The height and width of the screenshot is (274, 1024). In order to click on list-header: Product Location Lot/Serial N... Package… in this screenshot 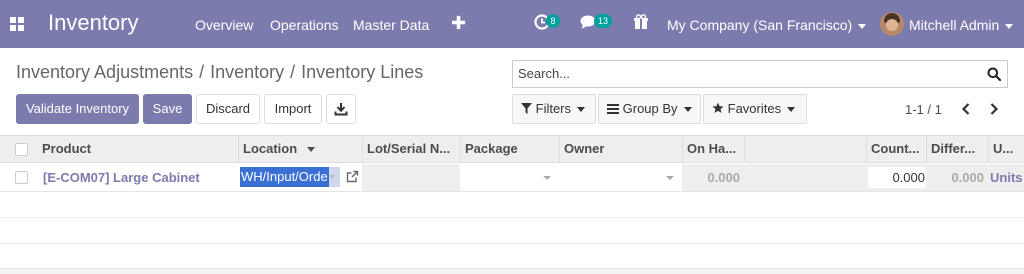, I will do `click(512, 149)`.